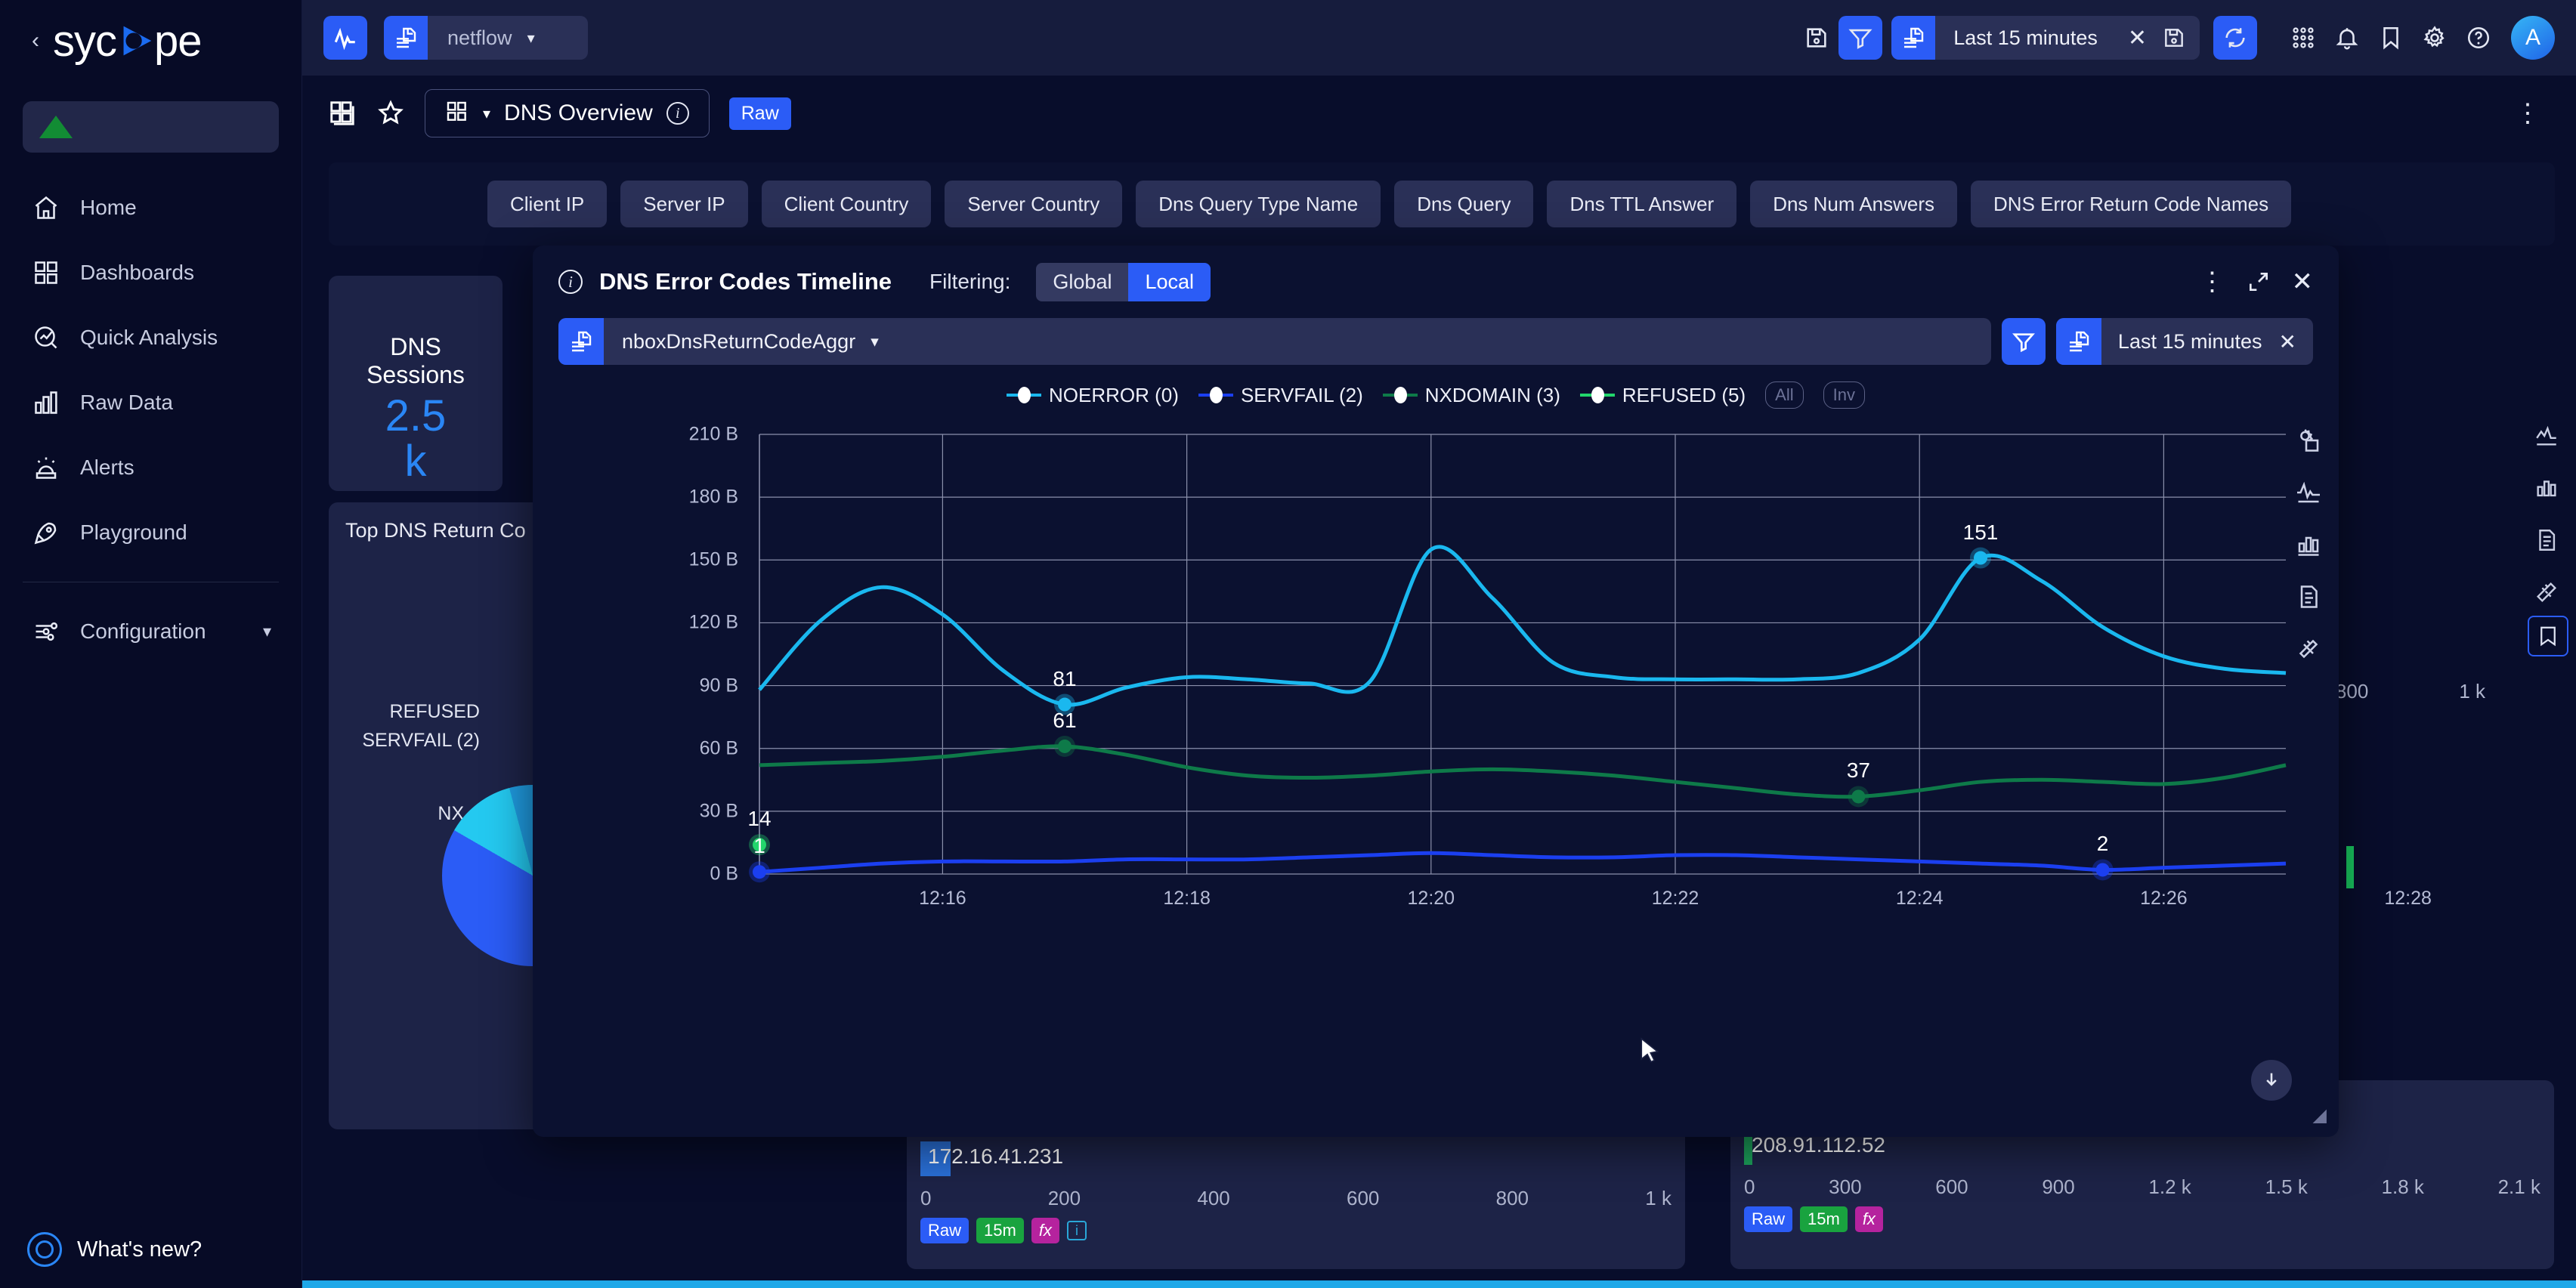 Image resolution: width=2576 pixels, height=1288 pixels. What do you see at coordinates (151, 41) in the screenshot?
I see `brand-logo: ‹ syc pe` at bounding box center [151, 41].